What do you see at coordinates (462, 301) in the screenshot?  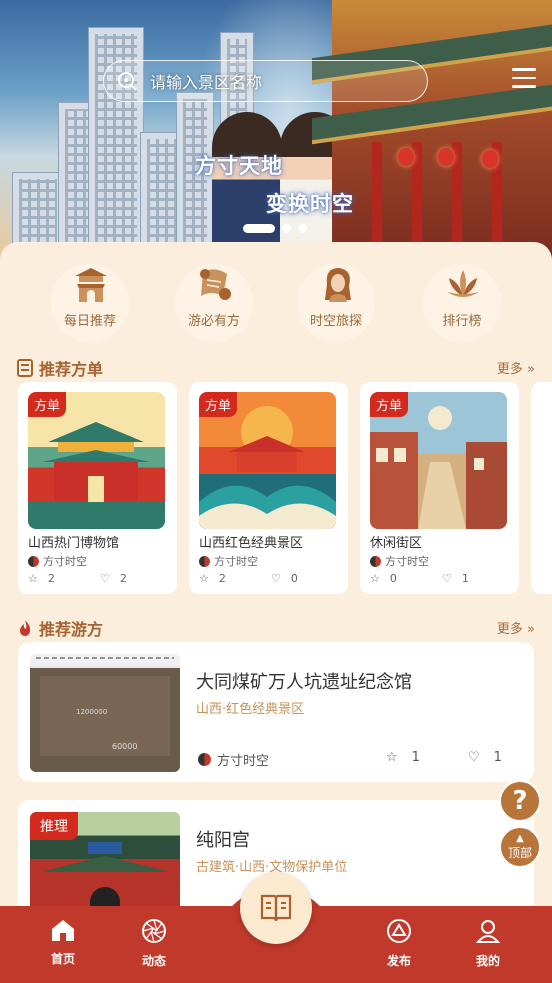 I see `category-ranking: 排行榜` at bounding box center [462, 301].